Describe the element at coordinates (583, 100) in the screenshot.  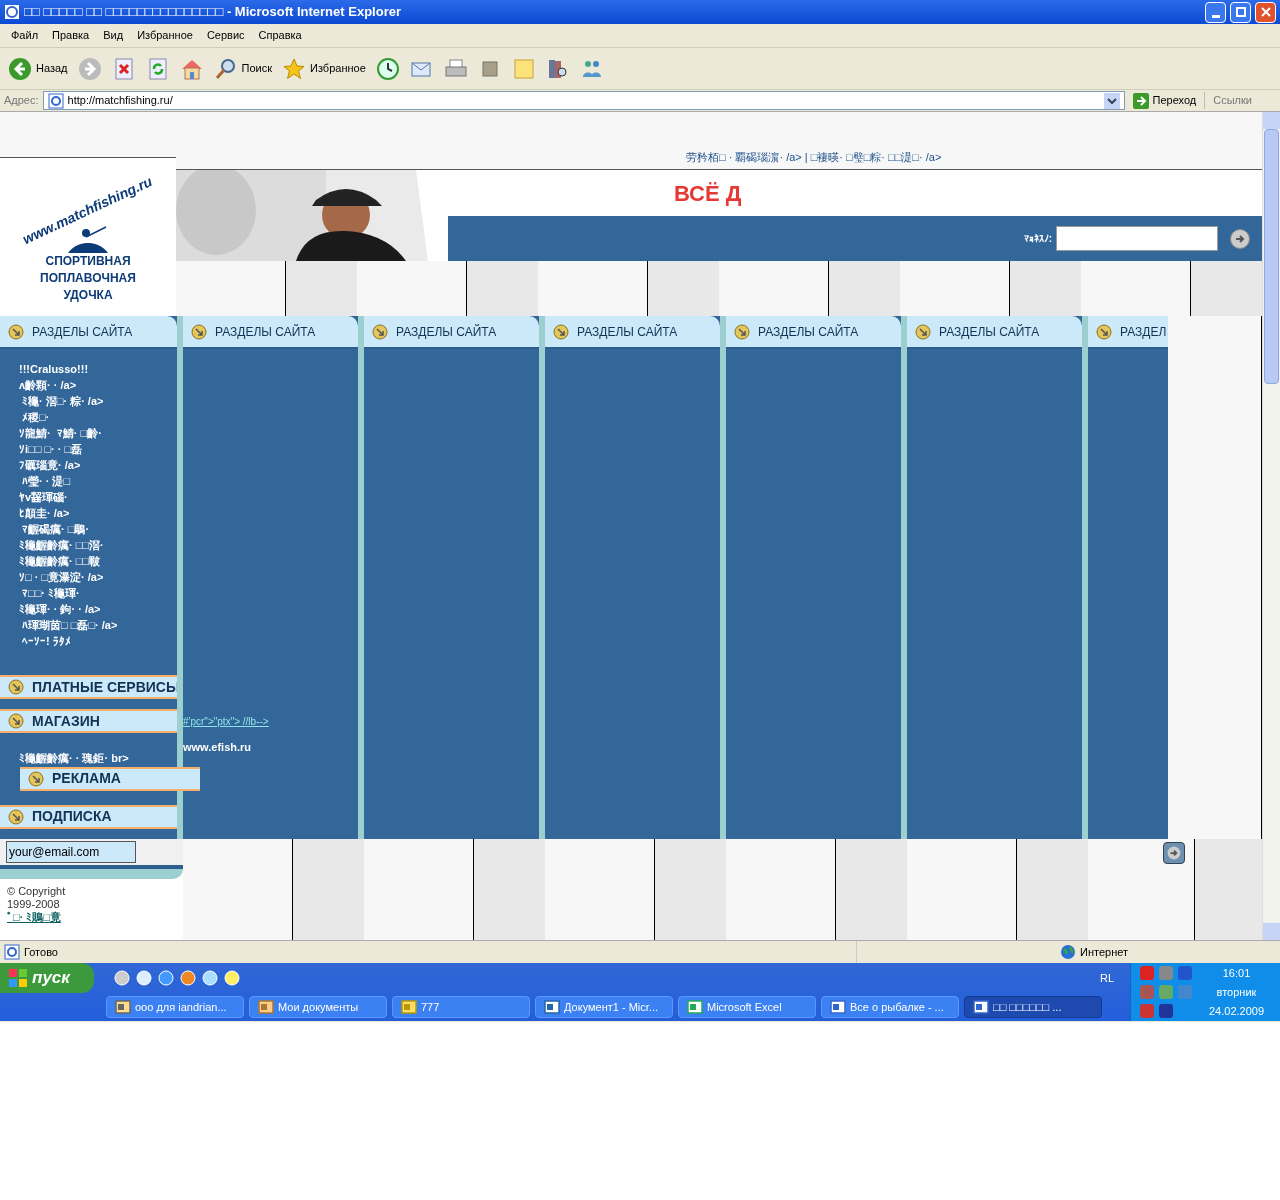
I see `address-field: http://matchfishing.ru/` at that location.